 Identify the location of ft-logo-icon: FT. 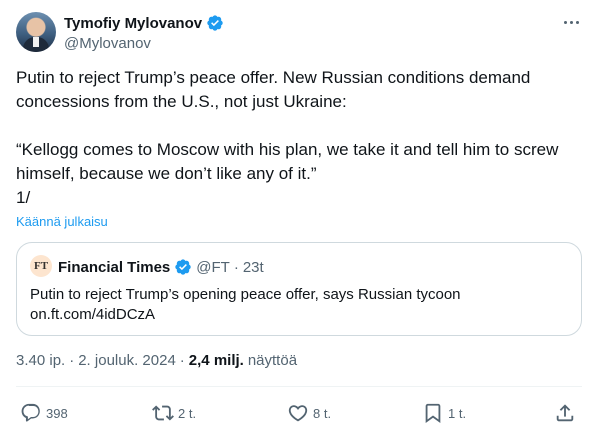
(41, 266).